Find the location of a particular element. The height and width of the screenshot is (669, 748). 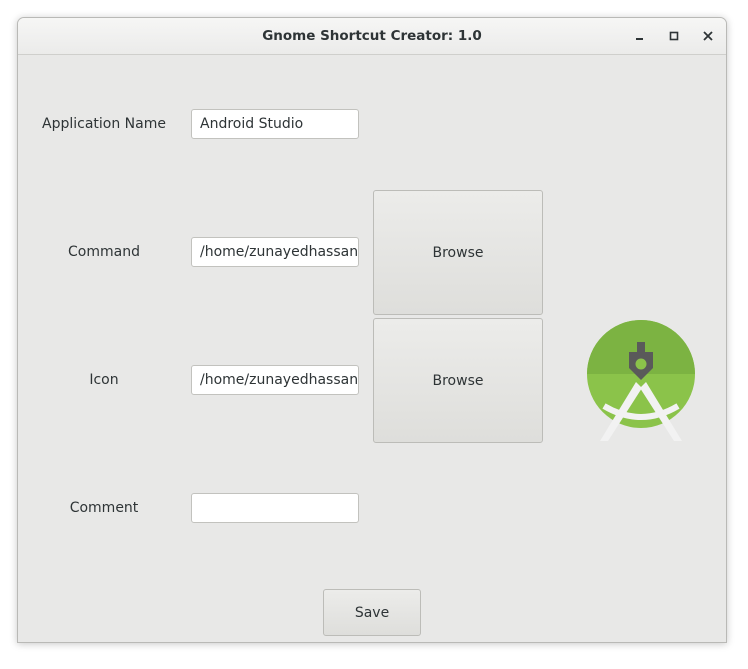

title-bar: Gnome Shortcut Creator: 1.0 is located at coordinates (372, 36).